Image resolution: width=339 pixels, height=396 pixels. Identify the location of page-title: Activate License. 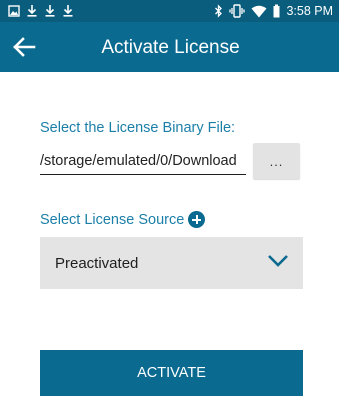
(170, 47).